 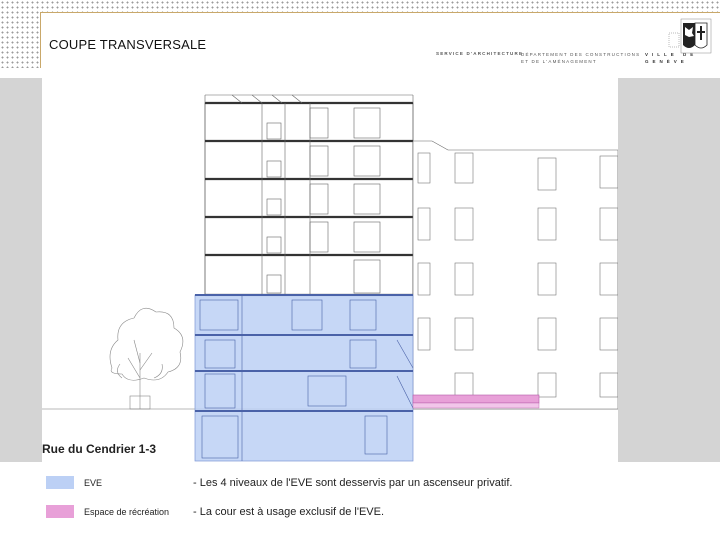 I want to click on eve-zone, so click(x=304, y=378).